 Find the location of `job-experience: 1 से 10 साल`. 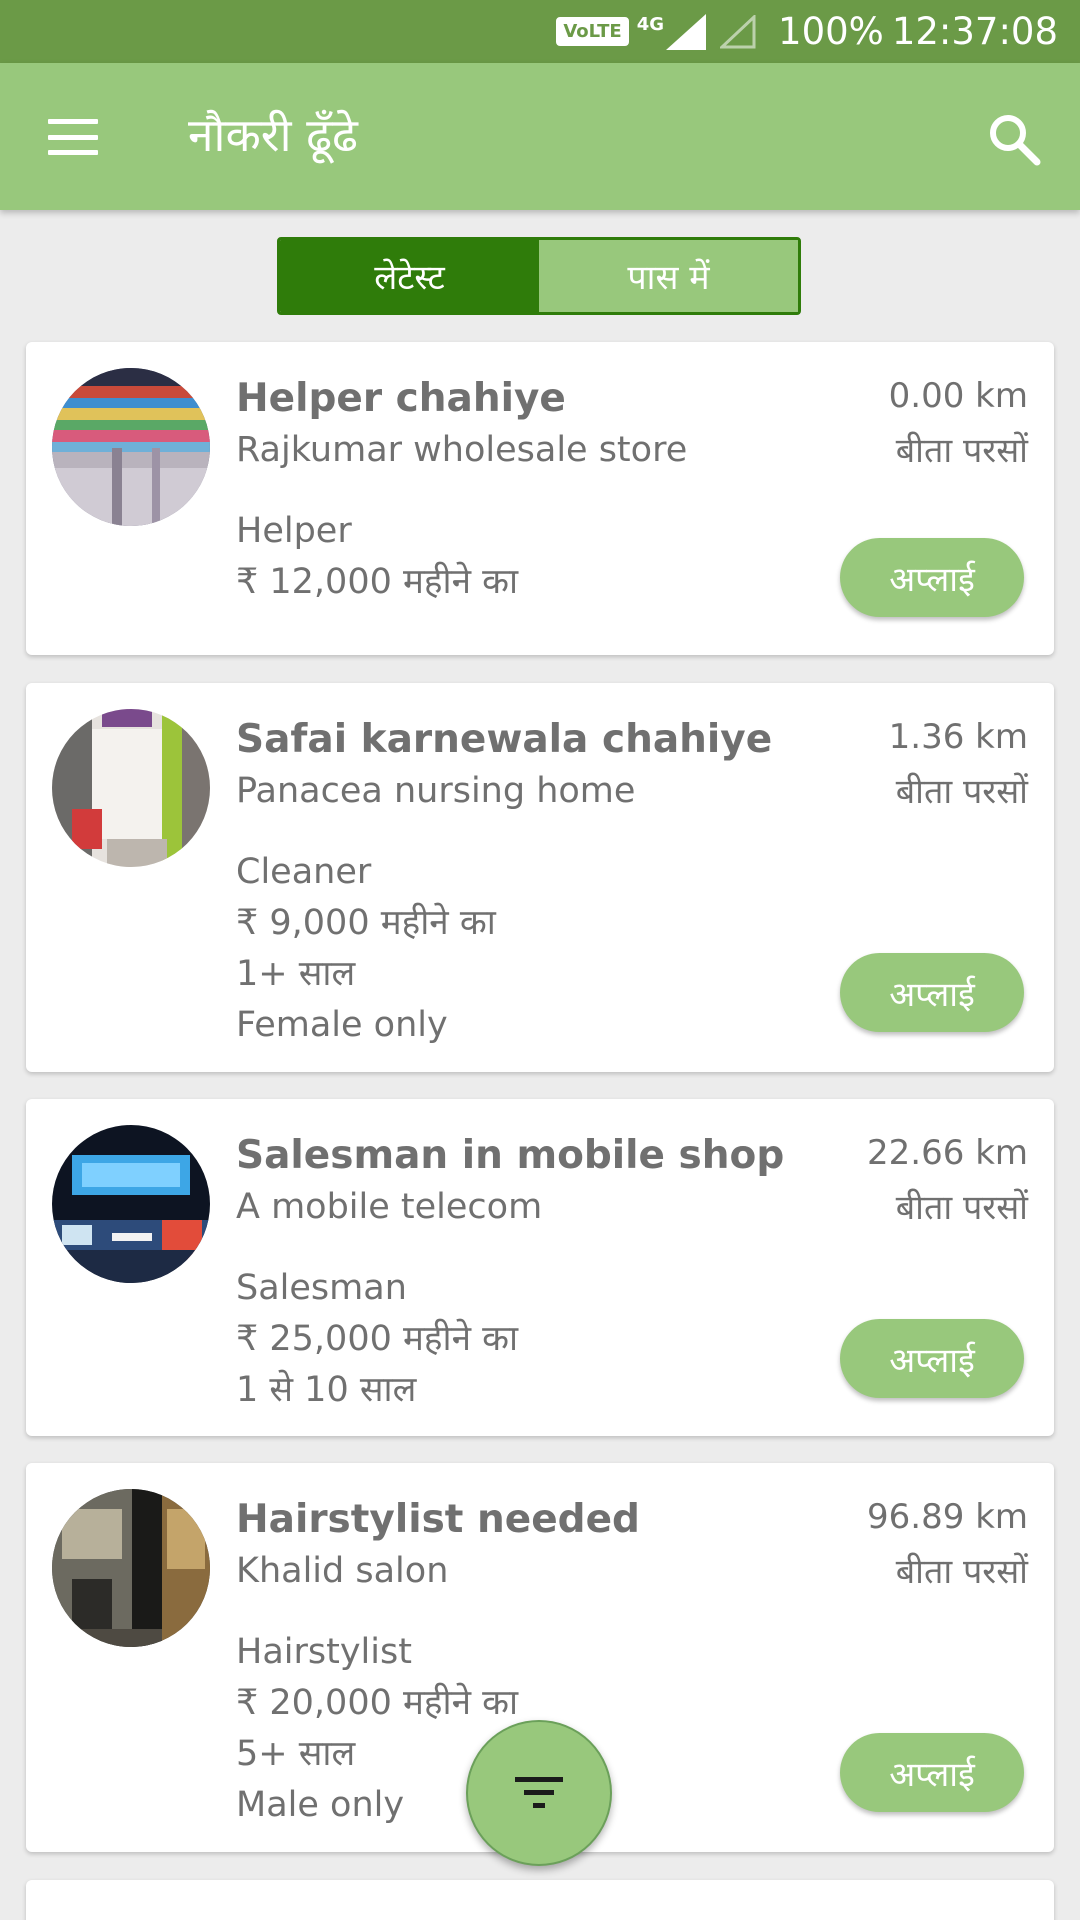

job-experience: 1 से 10 साल is located at coordinates (326, 1390).